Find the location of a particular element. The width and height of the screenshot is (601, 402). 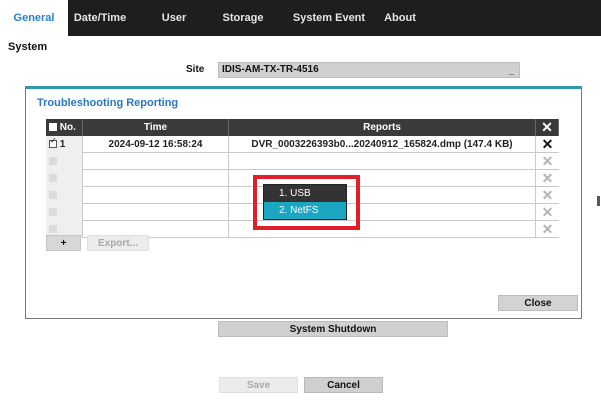

table-row: ✕ is located at coordinates (302, 161).